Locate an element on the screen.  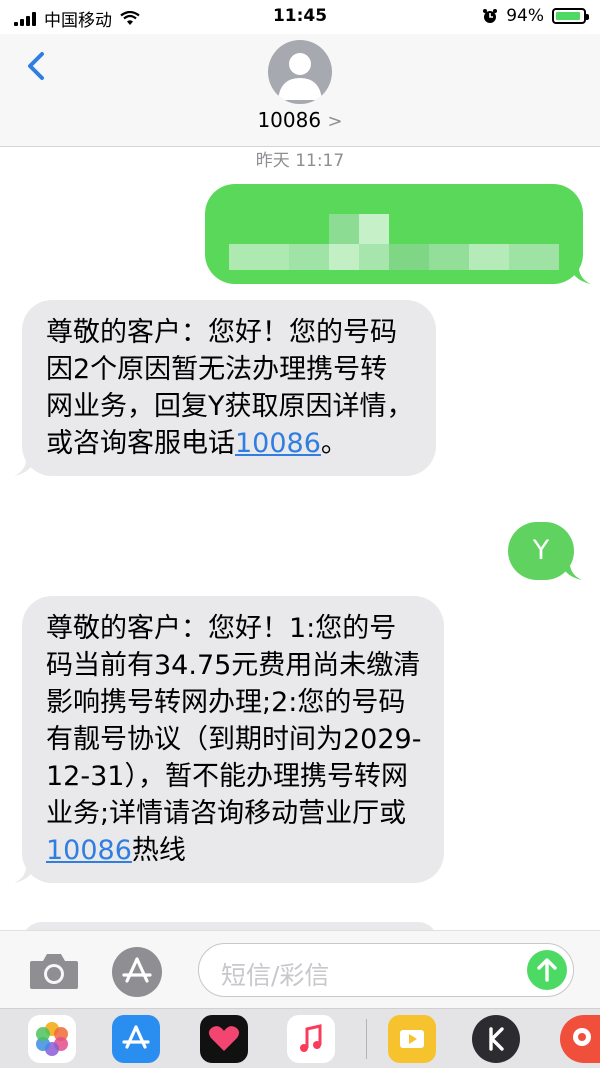
person-icon is located at coordinates (300, 76).